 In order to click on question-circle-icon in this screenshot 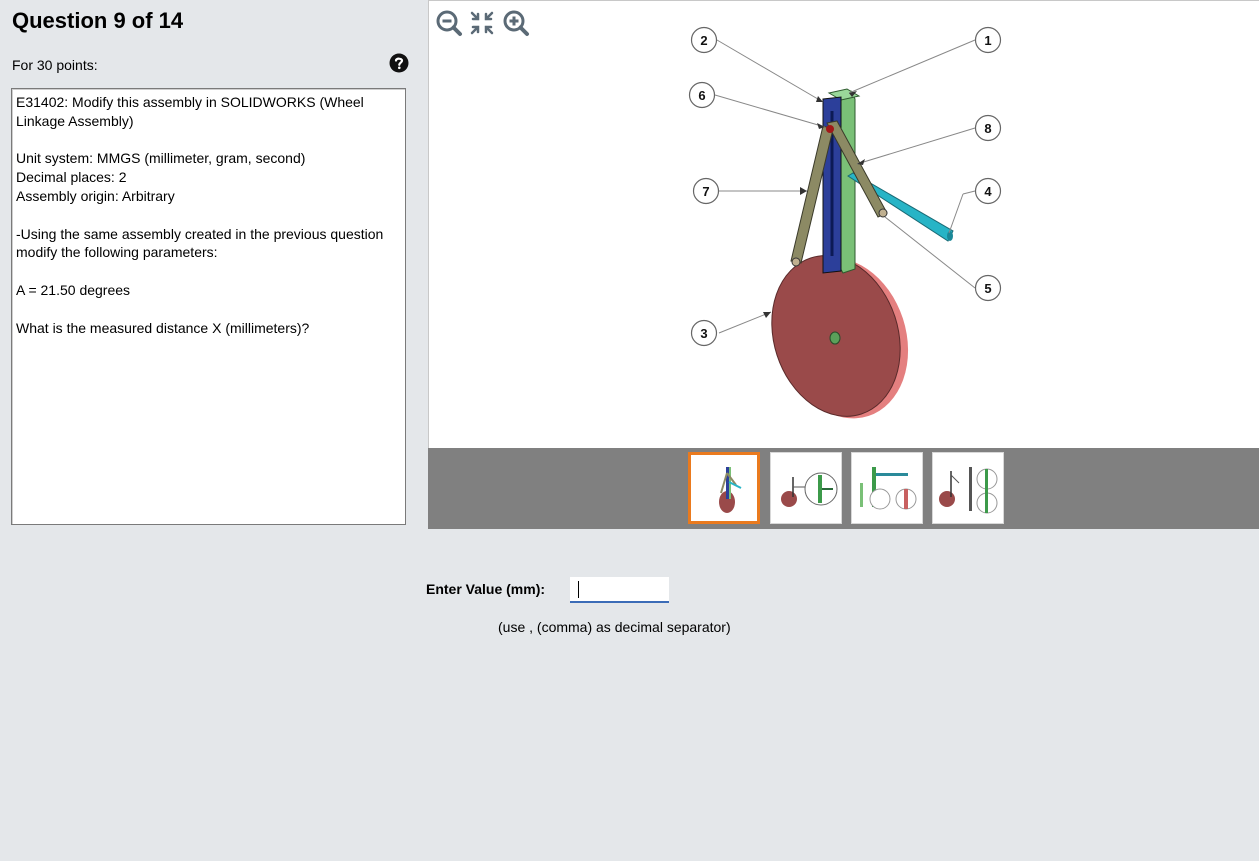, I will do `click(399, 63)`.